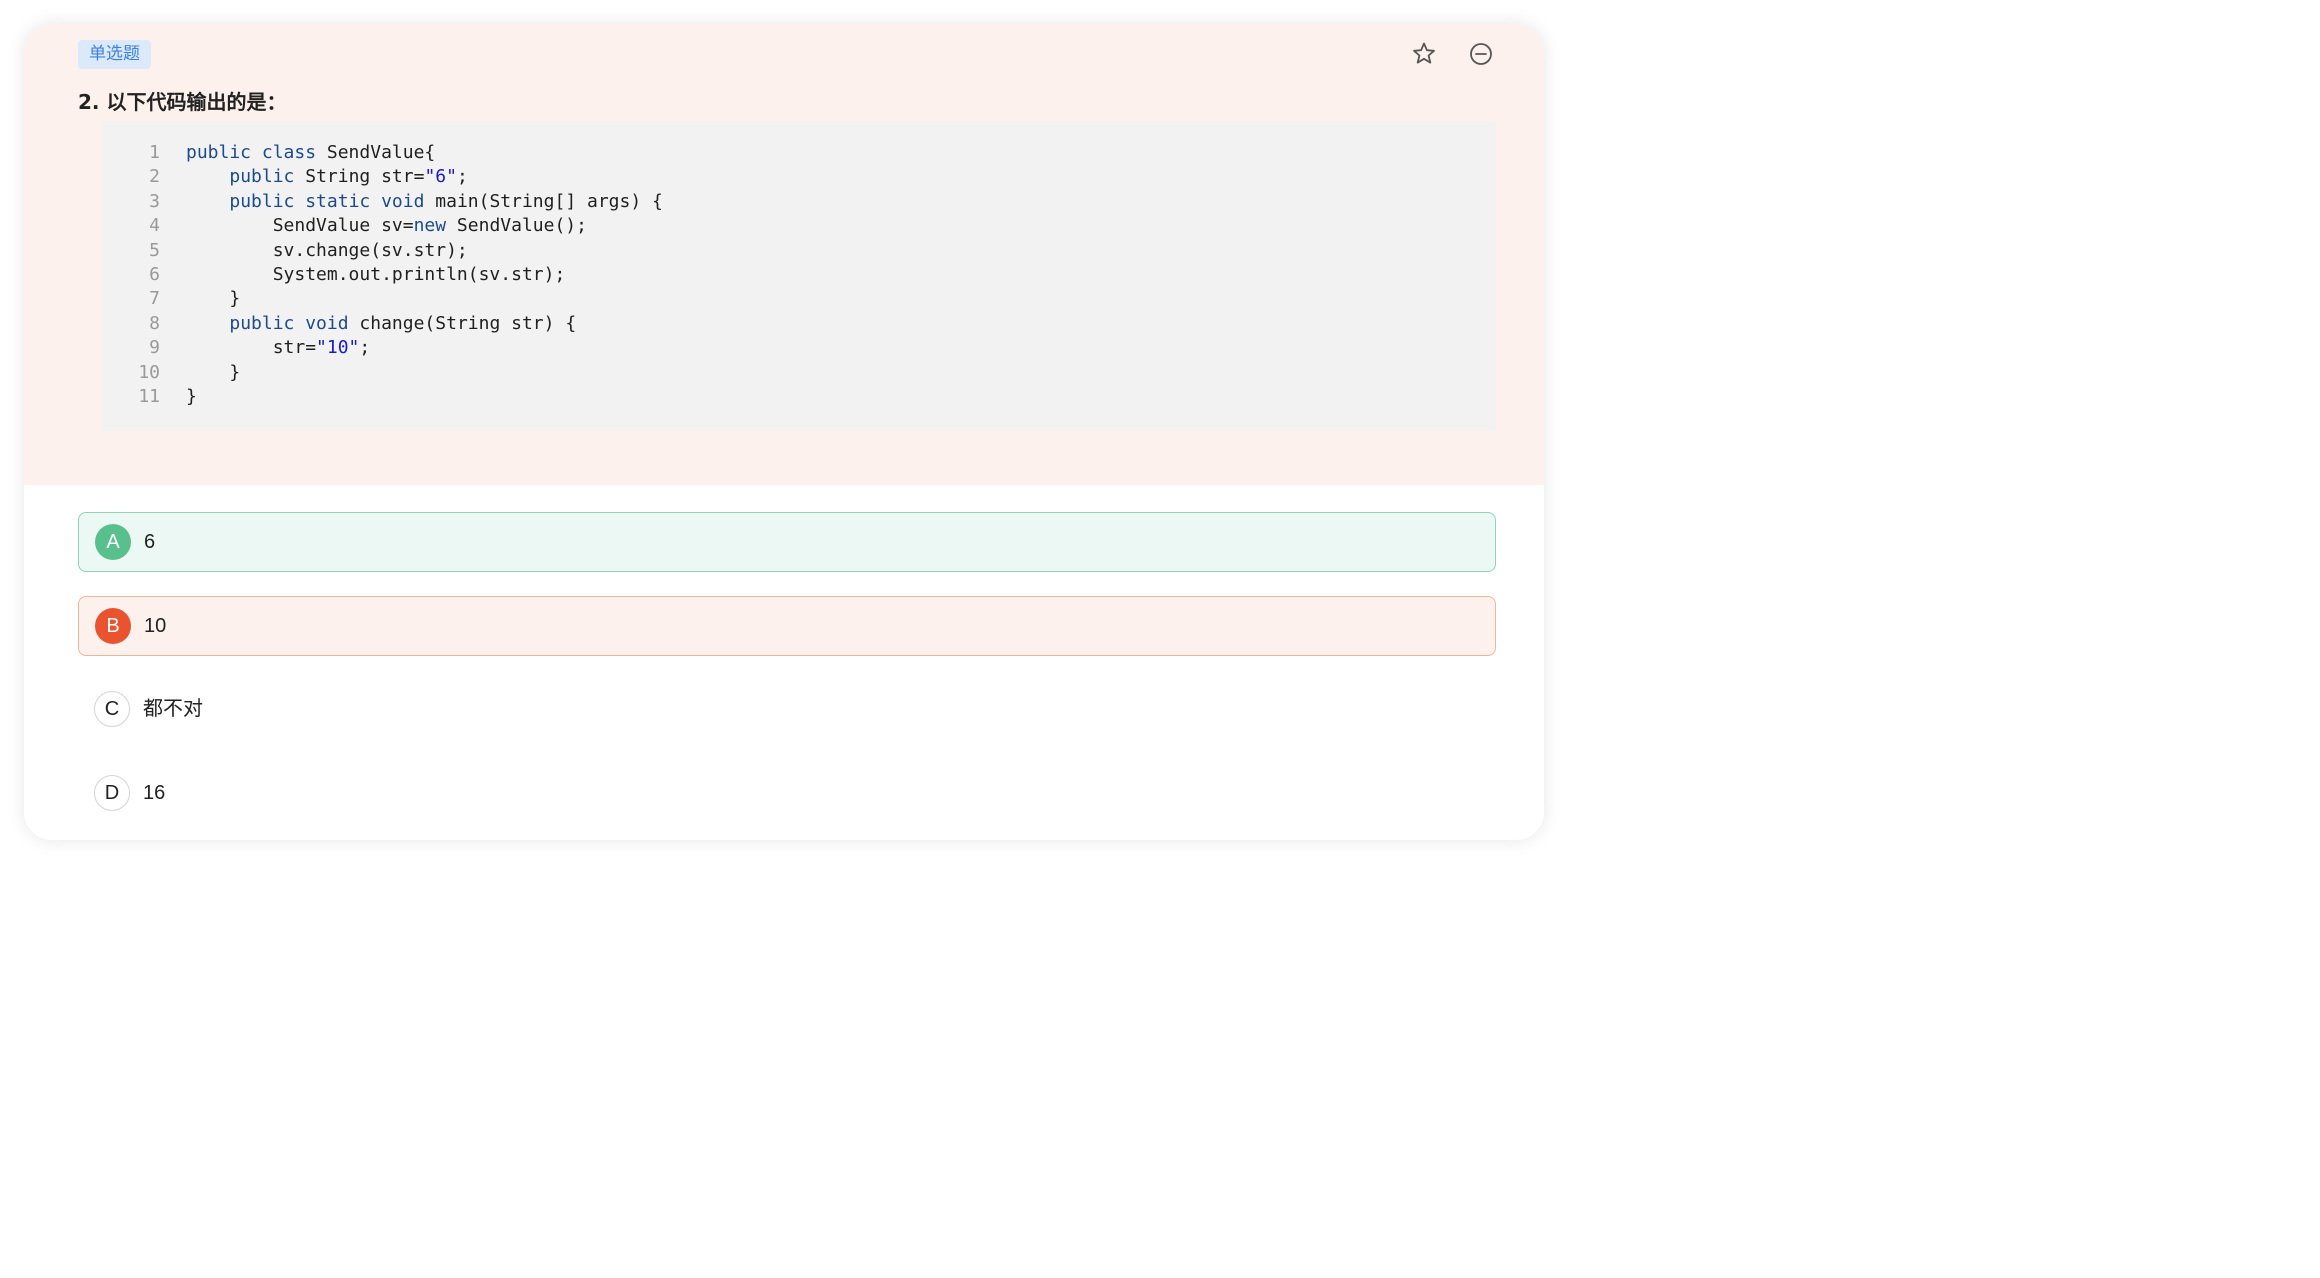 Image resolution: width=2320 pixels, height=1278 pixels. Describe the element at coordinates (182, 102) in the screenshot. I see `question-title: 2. 以下代码输出的是：` at that location.